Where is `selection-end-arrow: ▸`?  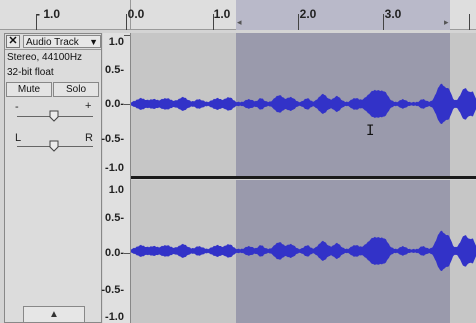 selection-end-arrow: ▸ is located at coordinates (446, 22).